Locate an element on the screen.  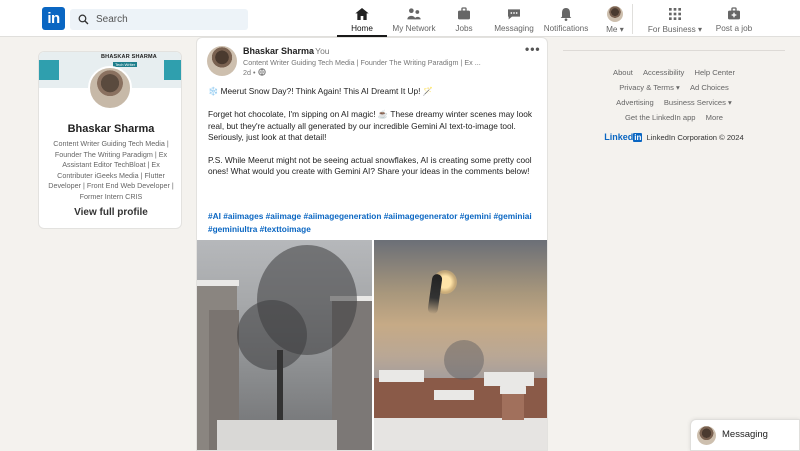
profile-avatar is located at coordinates (110, 88).